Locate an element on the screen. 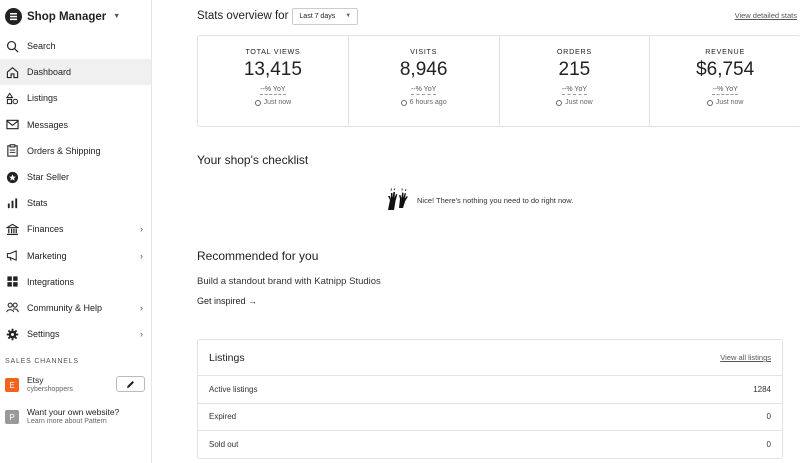 Image resolution: width=800 pixels, height=463 pixels. celebrating-hands-icon is located at coordinates (398, 199).